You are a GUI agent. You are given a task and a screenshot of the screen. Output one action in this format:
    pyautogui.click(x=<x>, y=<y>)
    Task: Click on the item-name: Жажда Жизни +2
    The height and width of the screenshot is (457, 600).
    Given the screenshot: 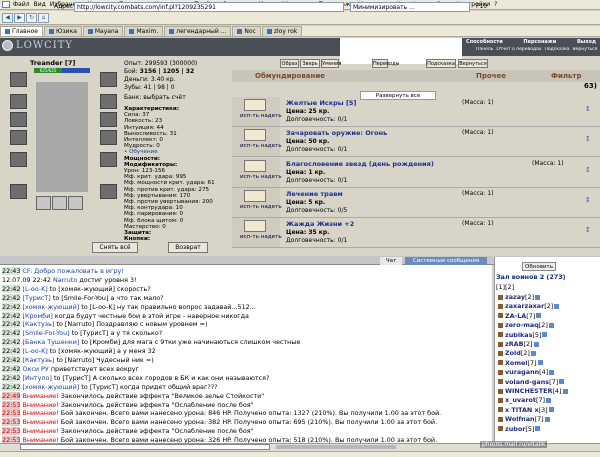 What is the action you would take?
    pyautogui.click(x=320, y=224)
    